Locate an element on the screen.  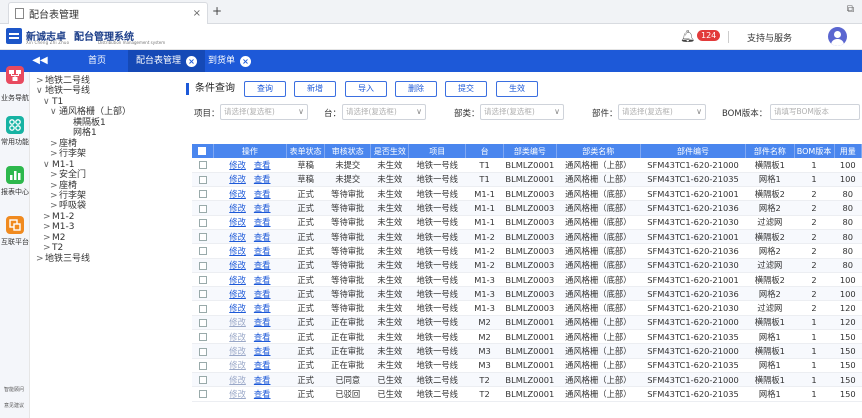
tree-node: >M1-3 is located at coordinates (58, 227).